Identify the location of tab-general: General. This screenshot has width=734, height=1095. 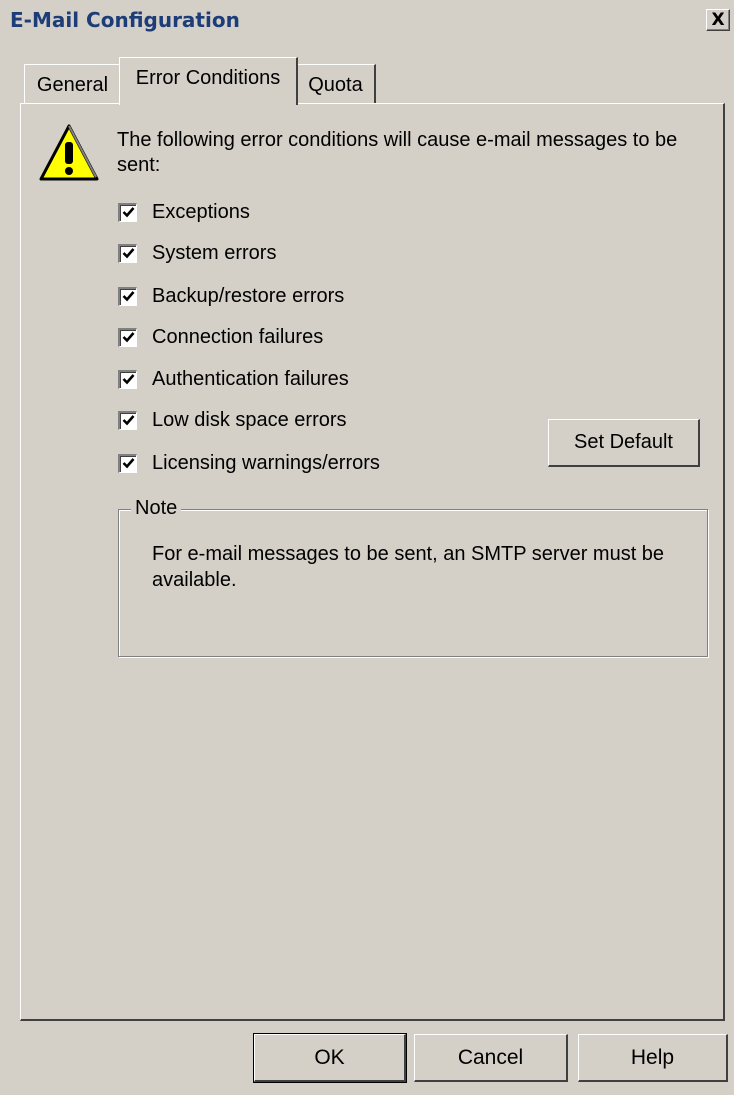
(73, 84).